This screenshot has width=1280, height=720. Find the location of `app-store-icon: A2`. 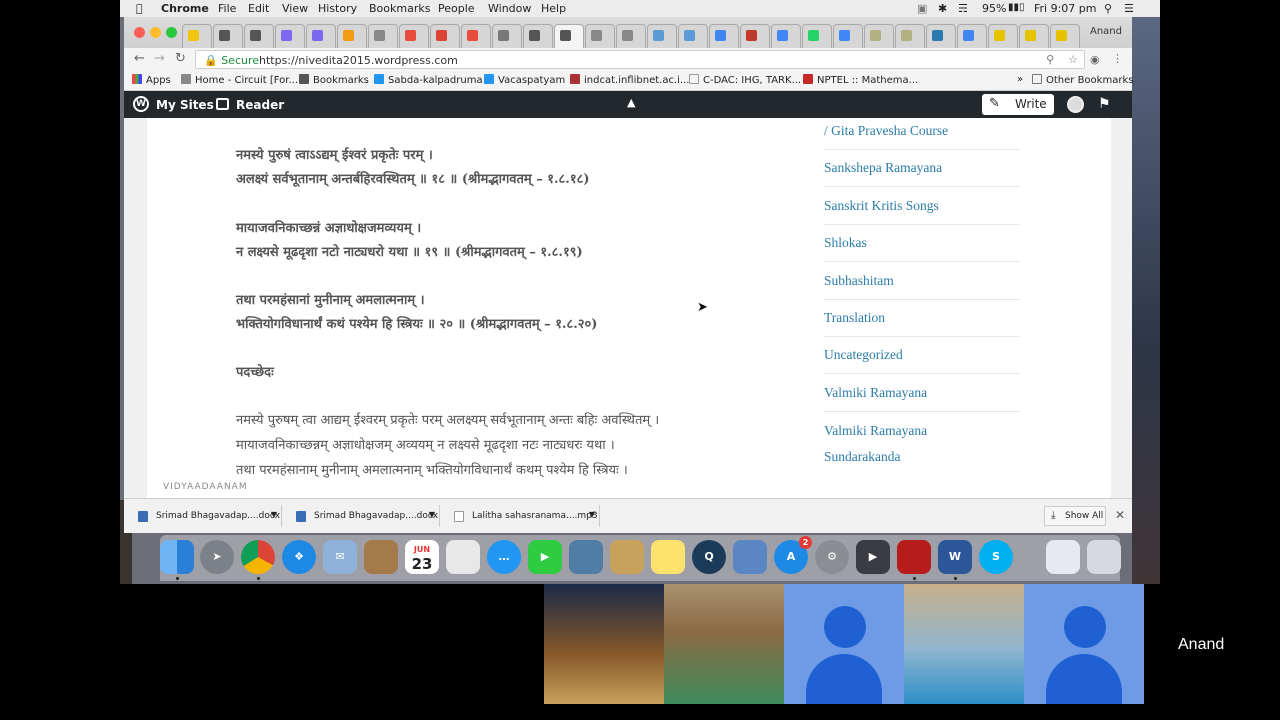

app-store-icon: A2 is located at coordinates (793, 555).